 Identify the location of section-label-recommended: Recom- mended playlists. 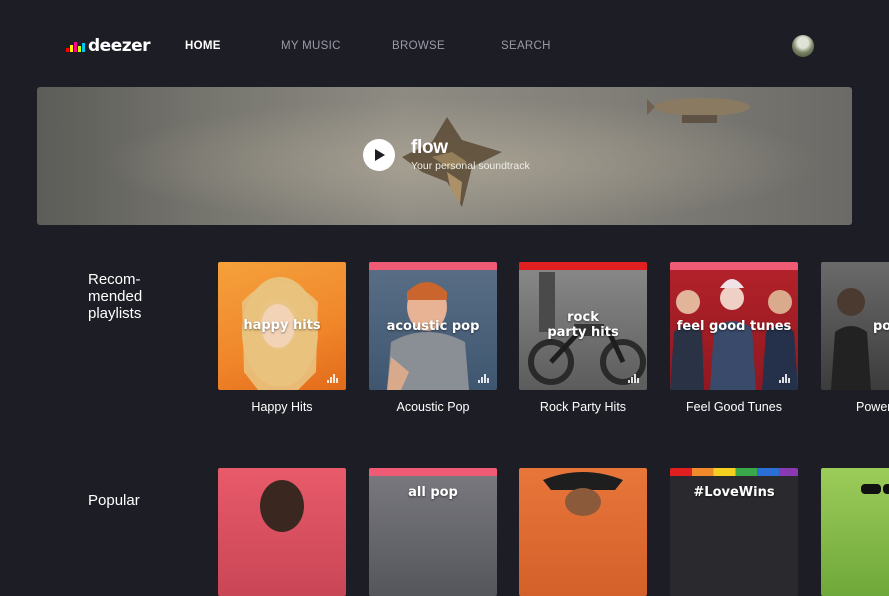
(115, 296).